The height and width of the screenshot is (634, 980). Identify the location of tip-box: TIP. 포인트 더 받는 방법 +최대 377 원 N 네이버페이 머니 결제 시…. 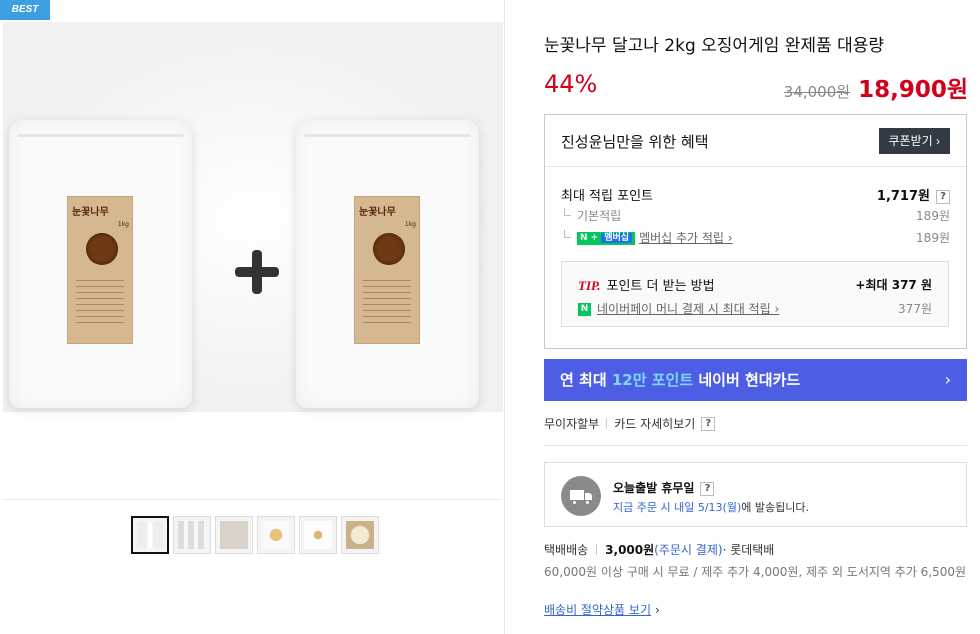
(755, 294).